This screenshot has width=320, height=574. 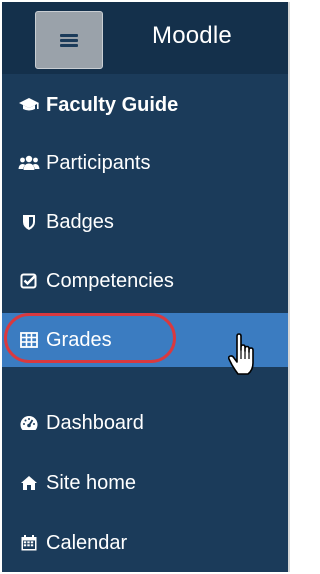 What do you see at coordinates (192, 36) in the screenshot?
I see `site-brand: Moodle` at bounding box center [192, 36].